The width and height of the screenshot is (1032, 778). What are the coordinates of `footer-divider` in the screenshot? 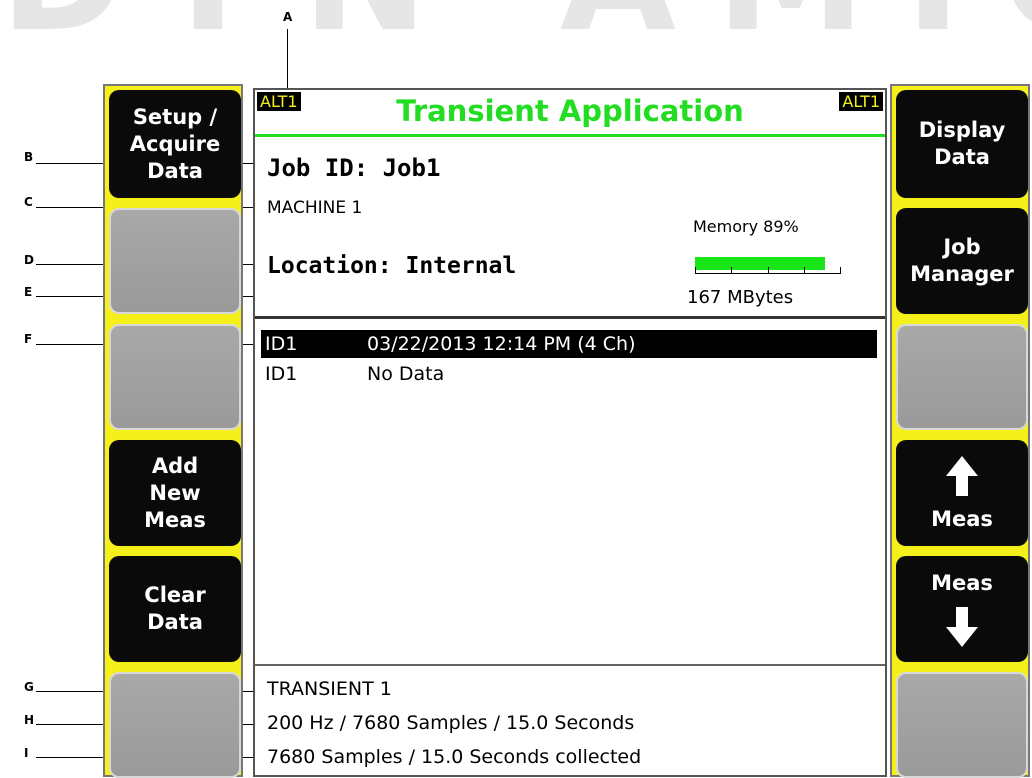 It's located at (570, 665).